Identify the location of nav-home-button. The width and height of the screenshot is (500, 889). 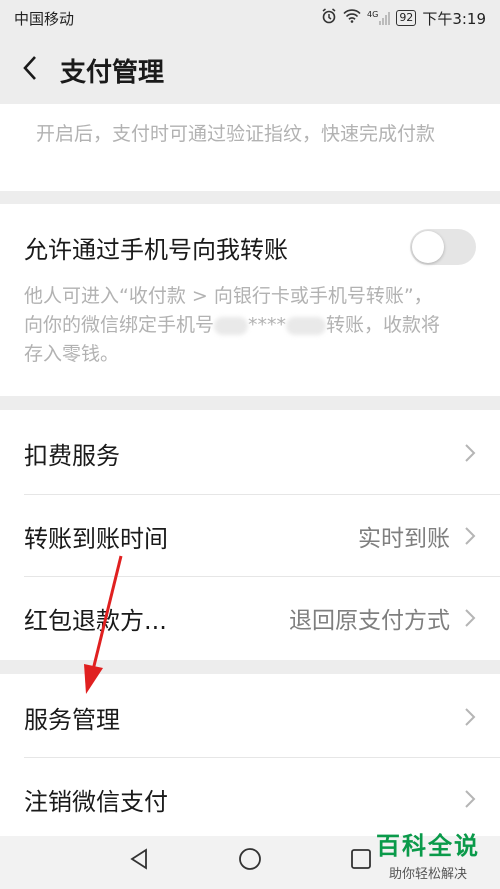
(250, 861).